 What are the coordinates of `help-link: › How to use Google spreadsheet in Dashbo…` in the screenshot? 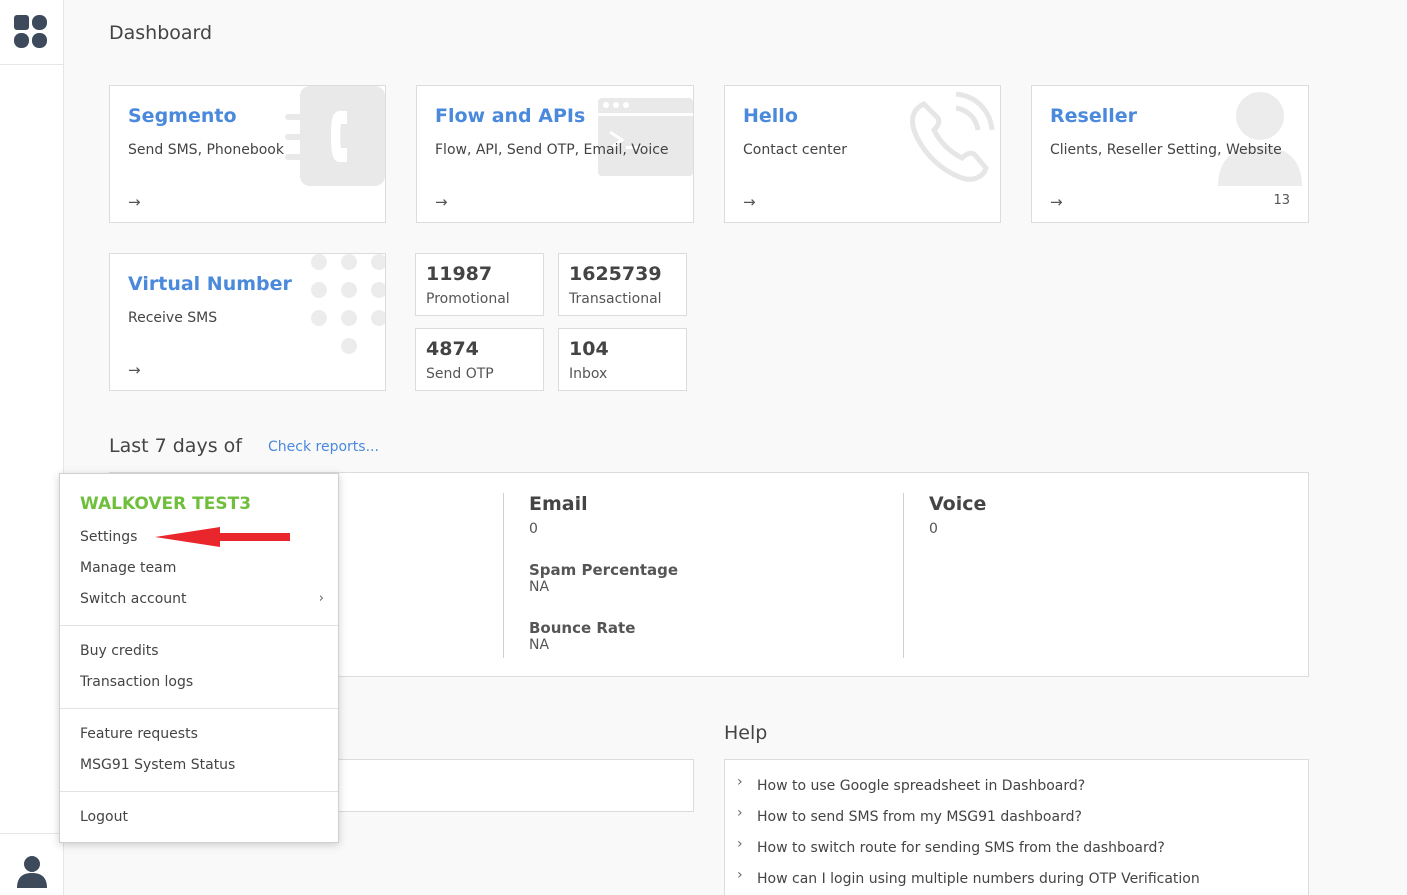 It's located at (911, 784).